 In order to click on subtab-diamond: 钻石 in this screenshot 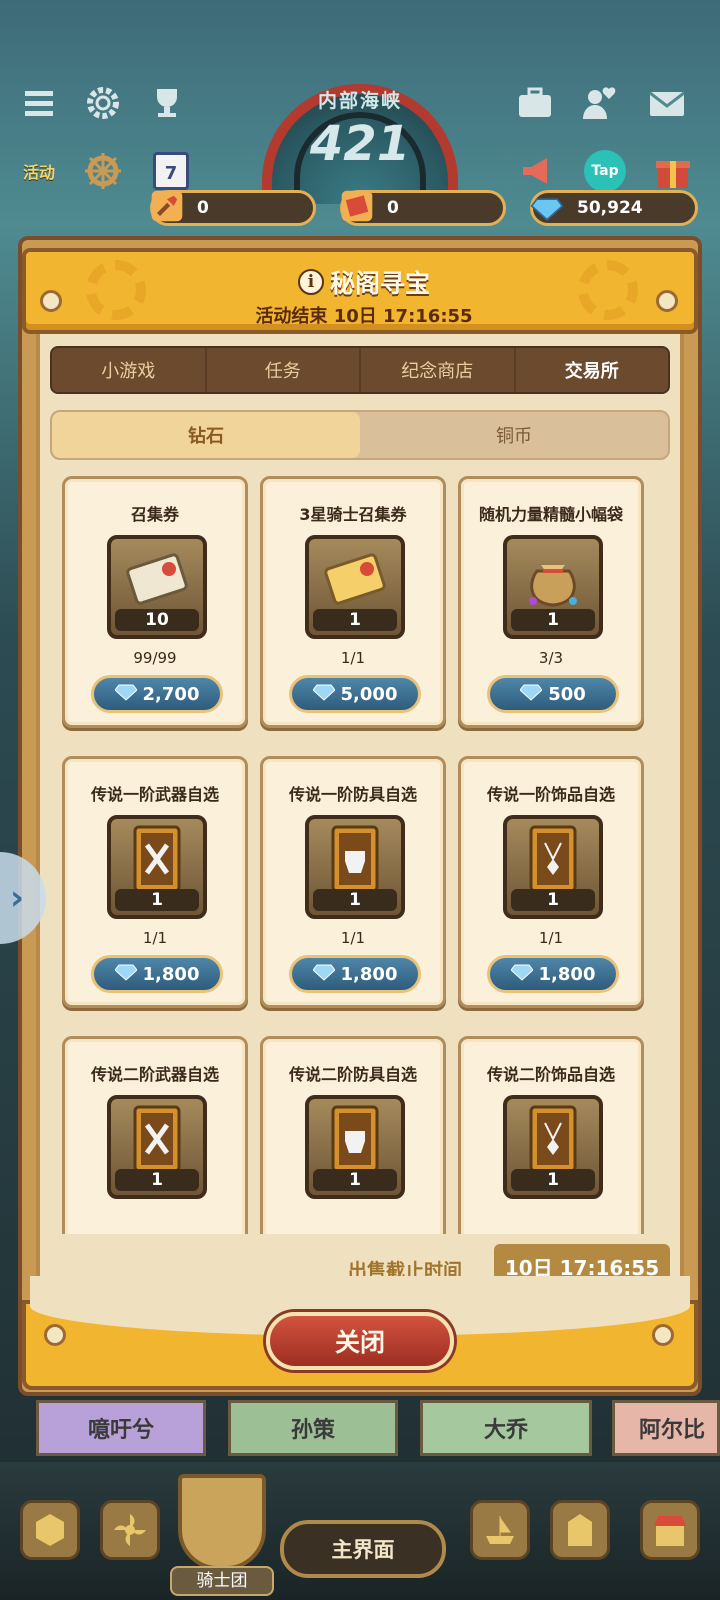, I will do `click(206, 435)`.